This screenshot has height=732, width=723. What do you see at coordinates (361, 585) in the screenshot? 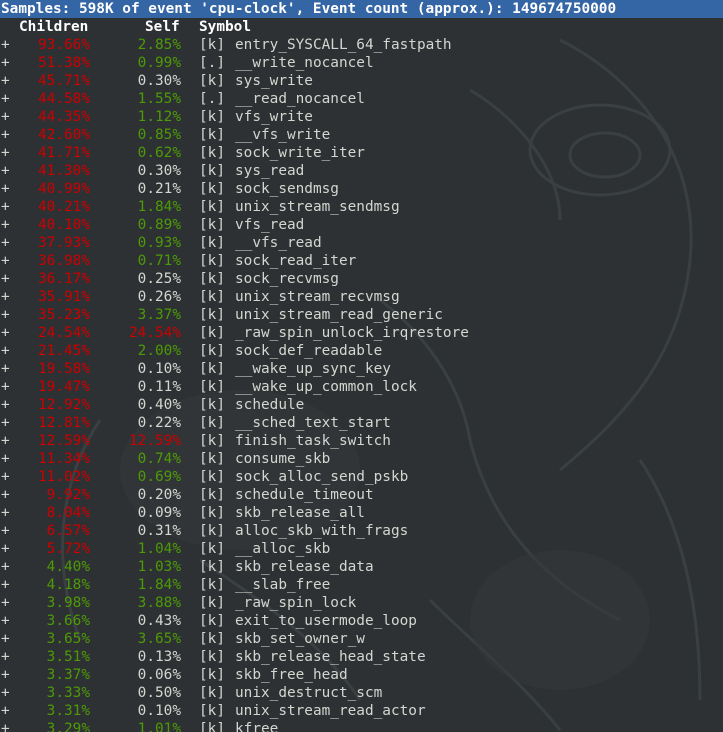
I see `report-row: +4.18% 1.84% [k] __slab_free` at bounding box center [361, 585].